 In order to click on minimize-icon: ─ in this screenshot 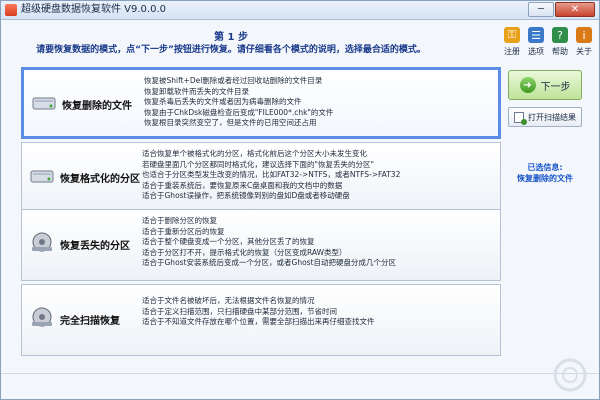, I will do `click(541, 9)`.